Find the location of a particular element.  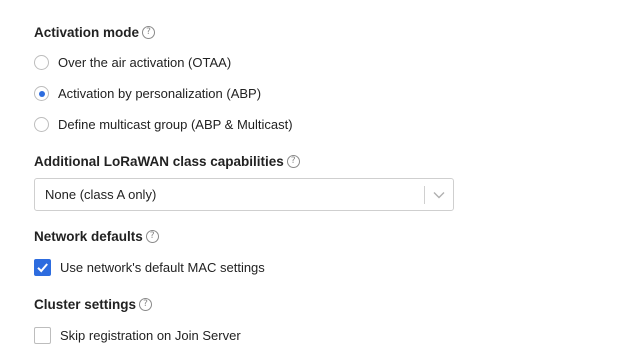

network-defaults-checkbox is located at coordinates (42, 267).